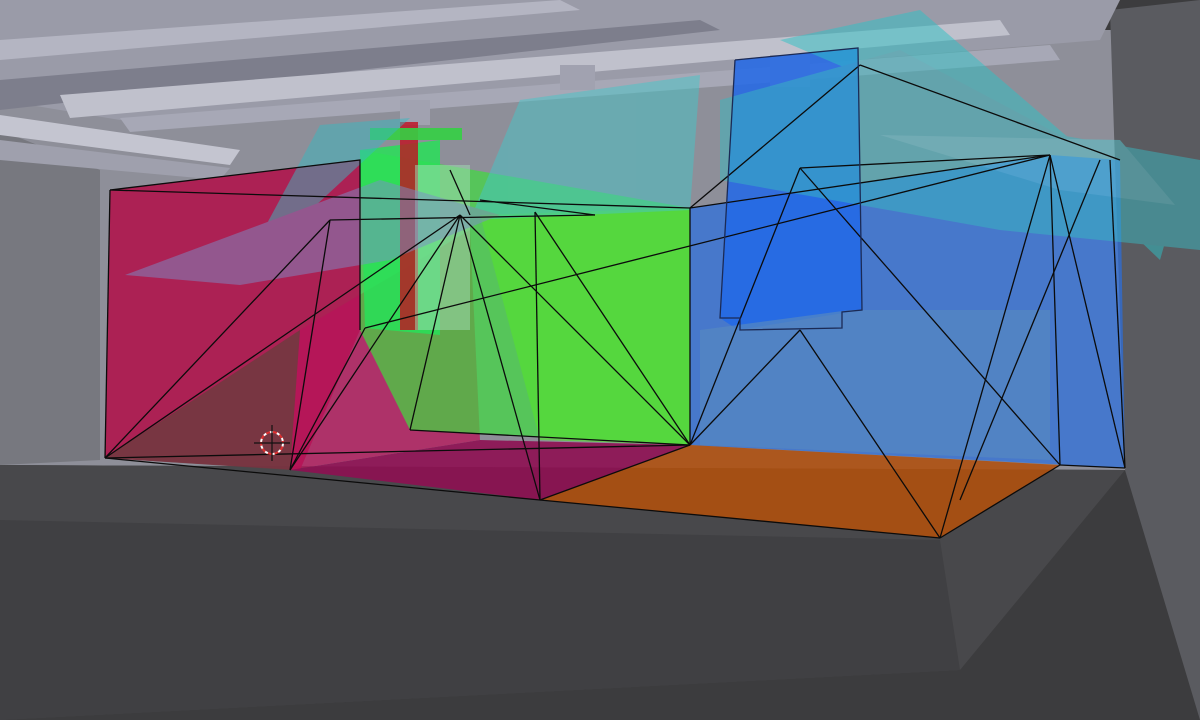 The height and width of the screenshot is (720, 1200). Describe the element at coordinates (875, 385) in the screenshot. I see `blue-panel-lower` at that location.